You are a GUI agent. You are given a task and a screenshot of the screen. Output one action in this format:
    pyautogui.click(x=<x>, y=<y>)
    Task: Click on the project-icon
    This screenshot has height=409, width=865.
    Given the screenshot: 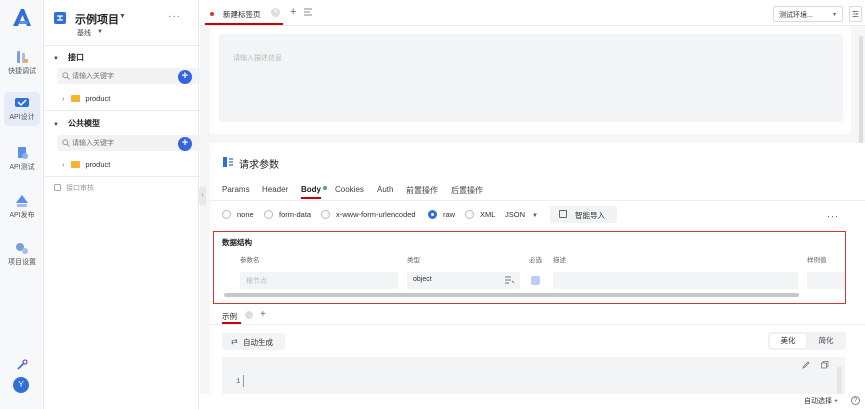 What is the action you would take?
    pyautogui.click(x=60, y=18)
    